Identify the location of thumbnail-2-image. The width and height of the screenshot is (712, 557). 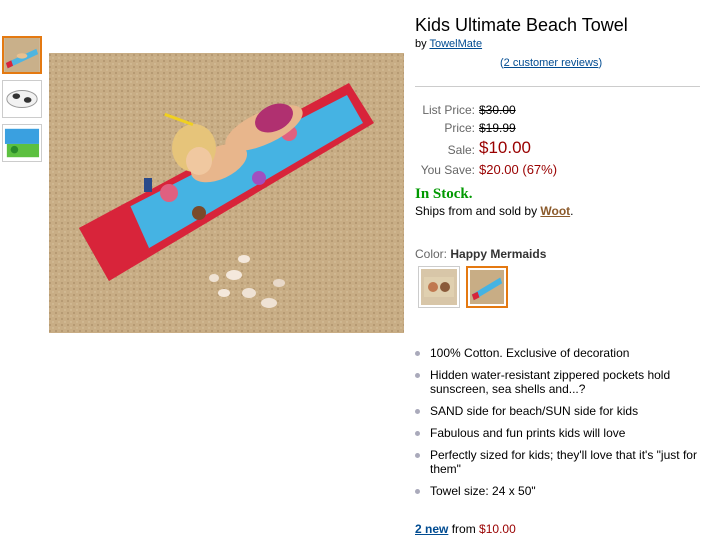
(22, 99).